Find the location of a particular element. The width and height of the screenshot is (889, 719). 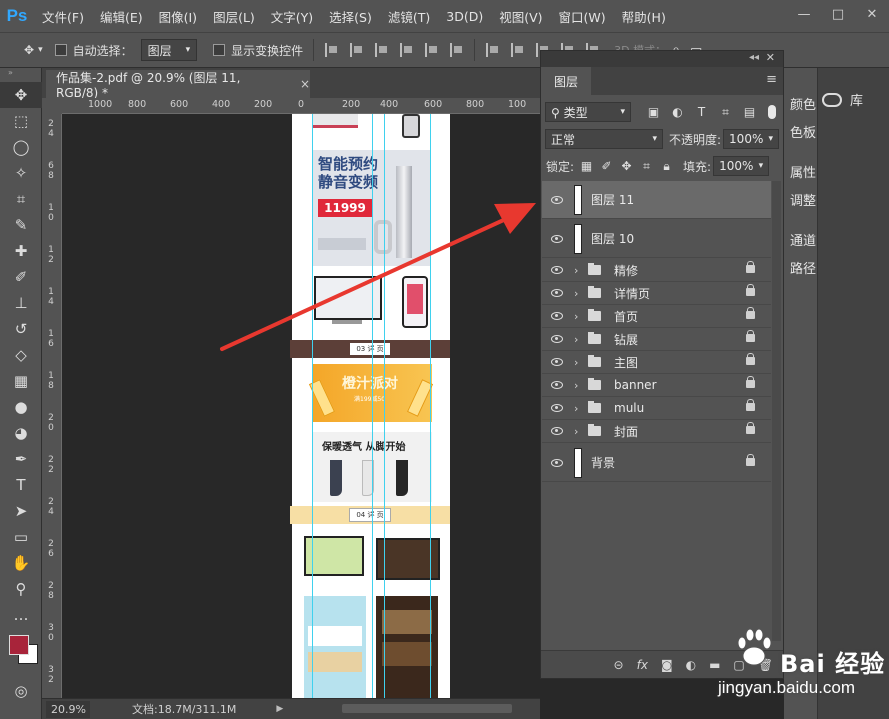

align-center-icon is located at coordinates (432, 50).